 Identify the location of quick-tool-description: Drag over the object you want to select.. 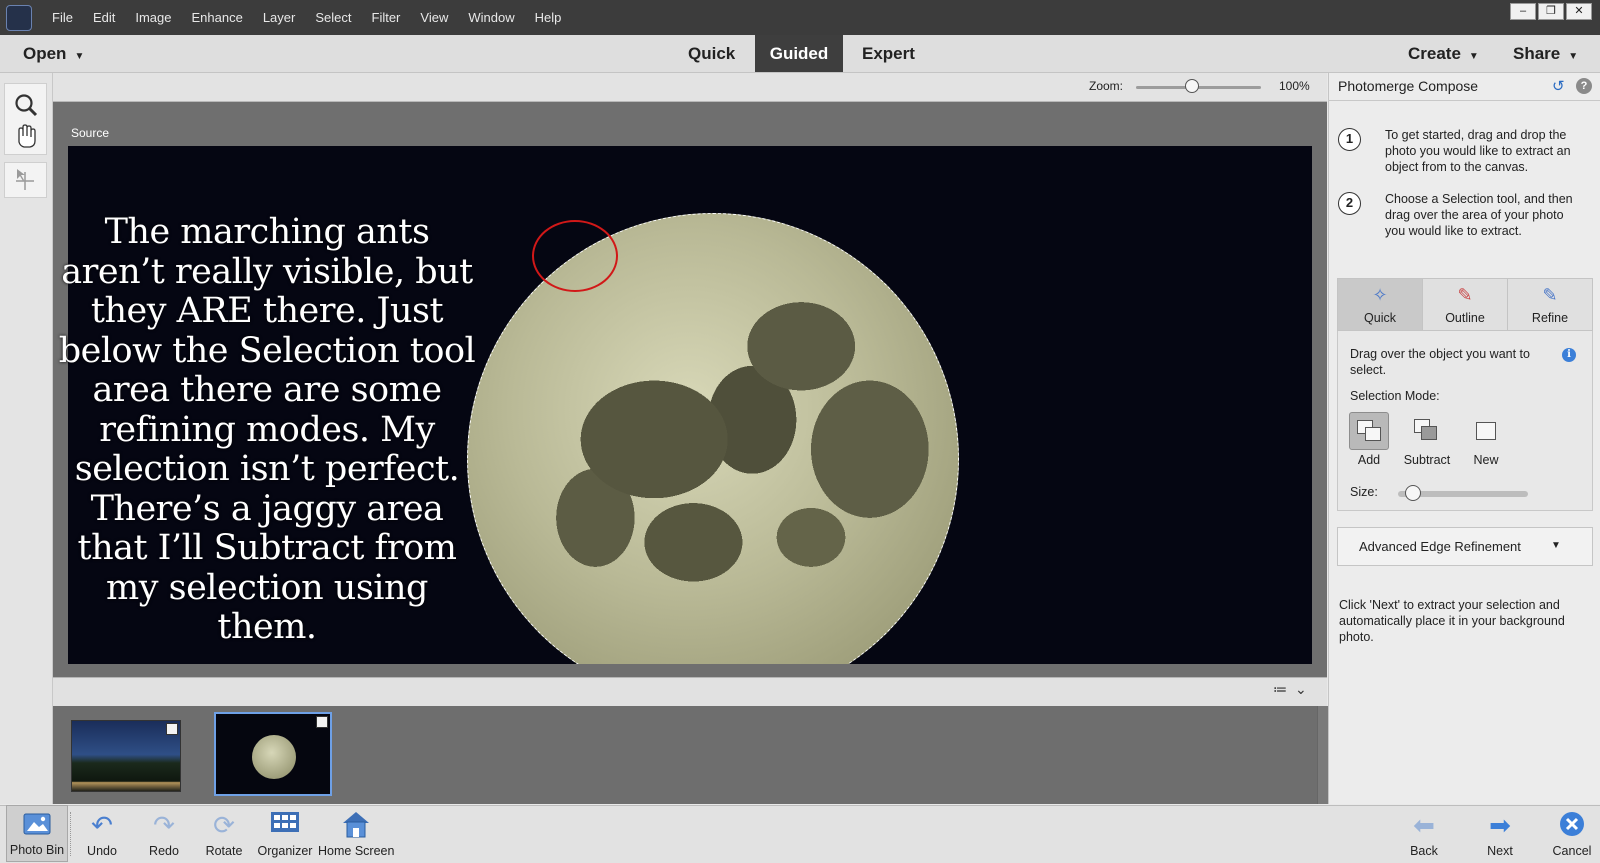
(1440, 362).